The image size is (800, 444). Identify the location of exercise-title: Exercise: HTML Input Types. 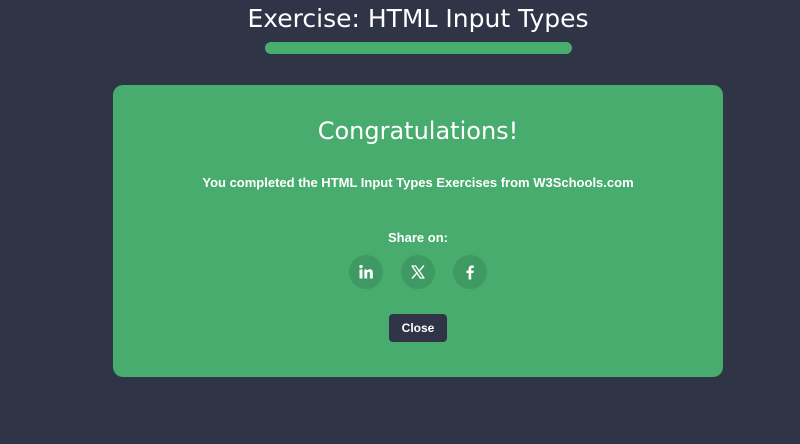
(418, 18).